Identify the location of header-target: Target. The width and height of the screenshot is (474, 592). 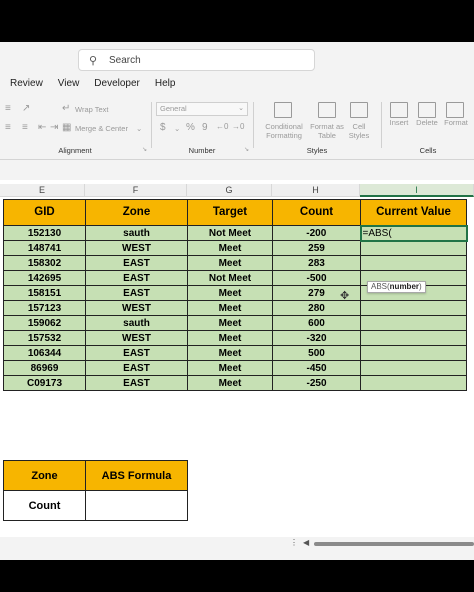
(230, 212).